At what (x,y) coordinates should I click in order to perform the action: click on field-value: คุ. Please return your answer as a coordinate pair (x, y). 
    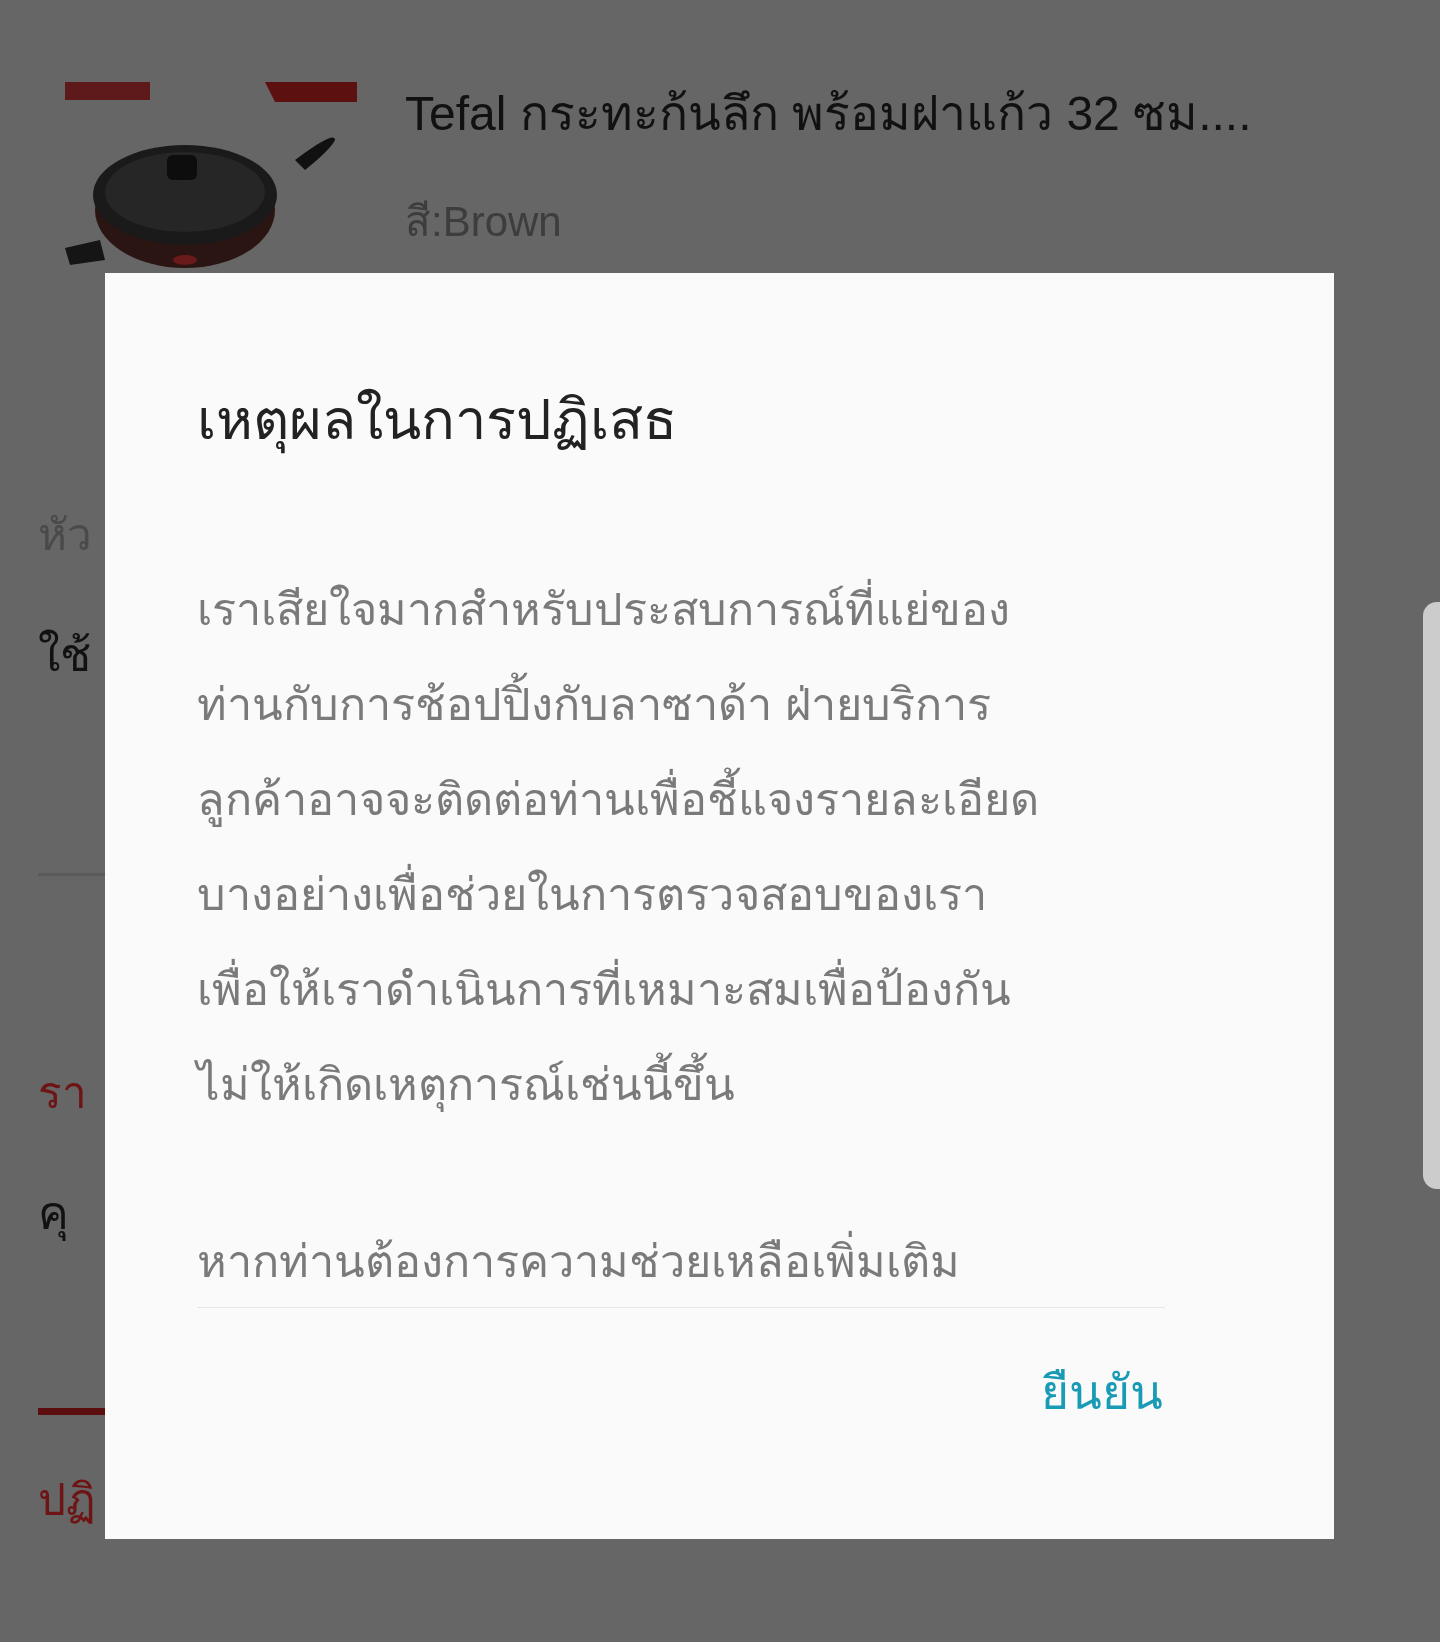
    Looking at the image, I should click on (53, 1214).